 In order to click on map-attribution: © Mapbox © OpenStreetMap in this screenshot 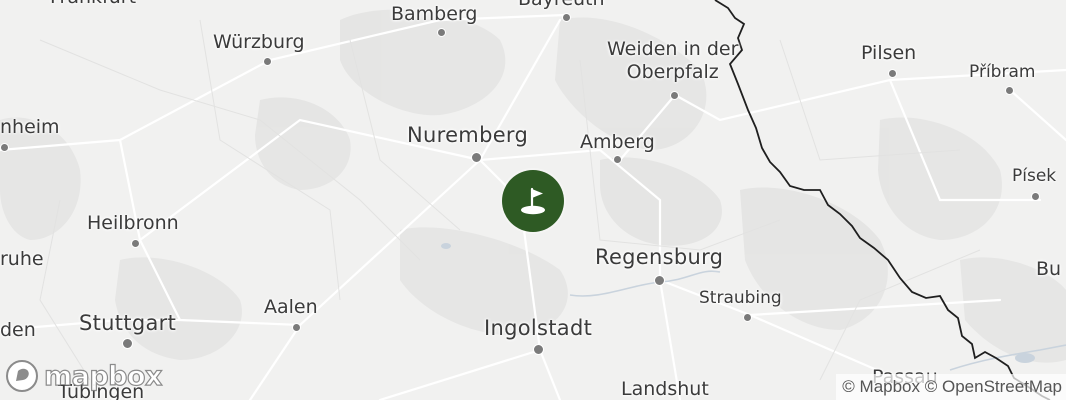, I will do `click(951, 387)`.